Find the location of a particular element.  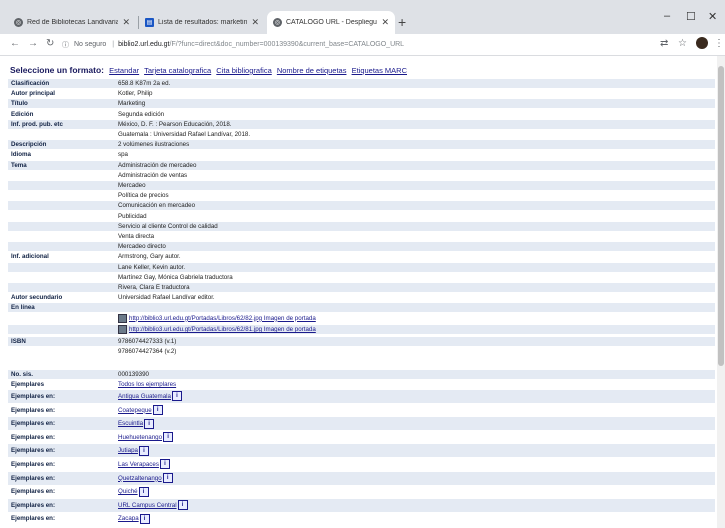

ejemplares-row: Ejemplares en: URL Campus Central i is located at coordinates (361, 505).